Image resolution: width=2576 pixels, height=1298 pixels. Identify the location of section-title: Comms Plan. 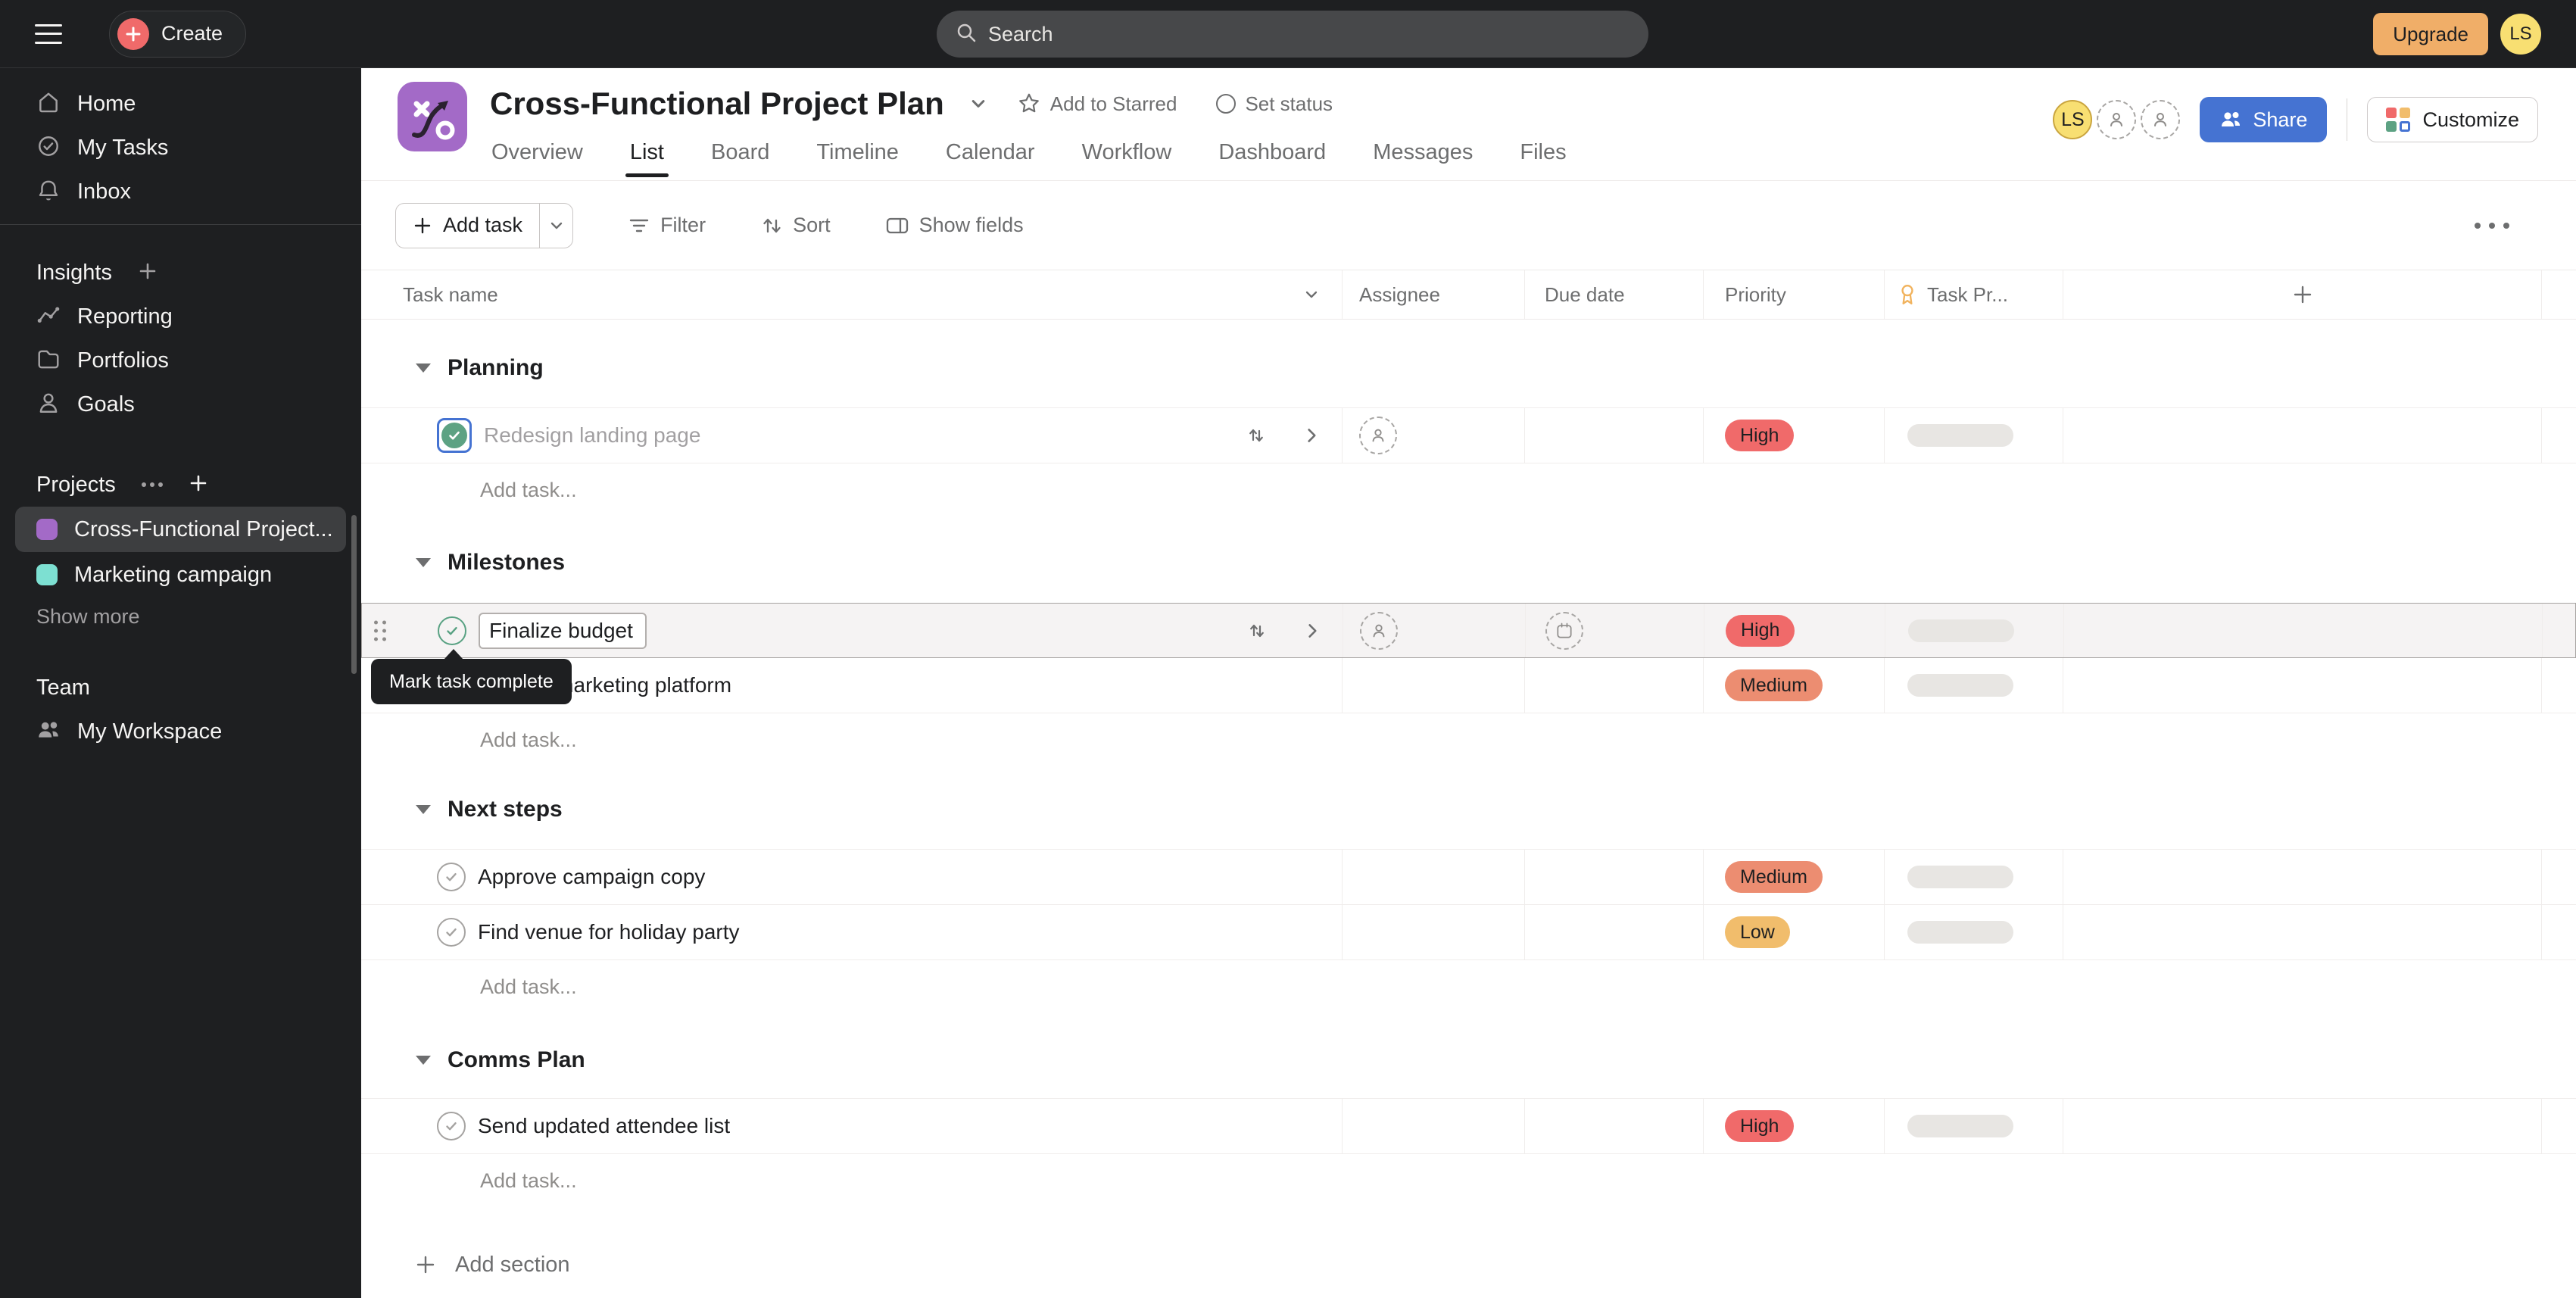
(516, 1060).